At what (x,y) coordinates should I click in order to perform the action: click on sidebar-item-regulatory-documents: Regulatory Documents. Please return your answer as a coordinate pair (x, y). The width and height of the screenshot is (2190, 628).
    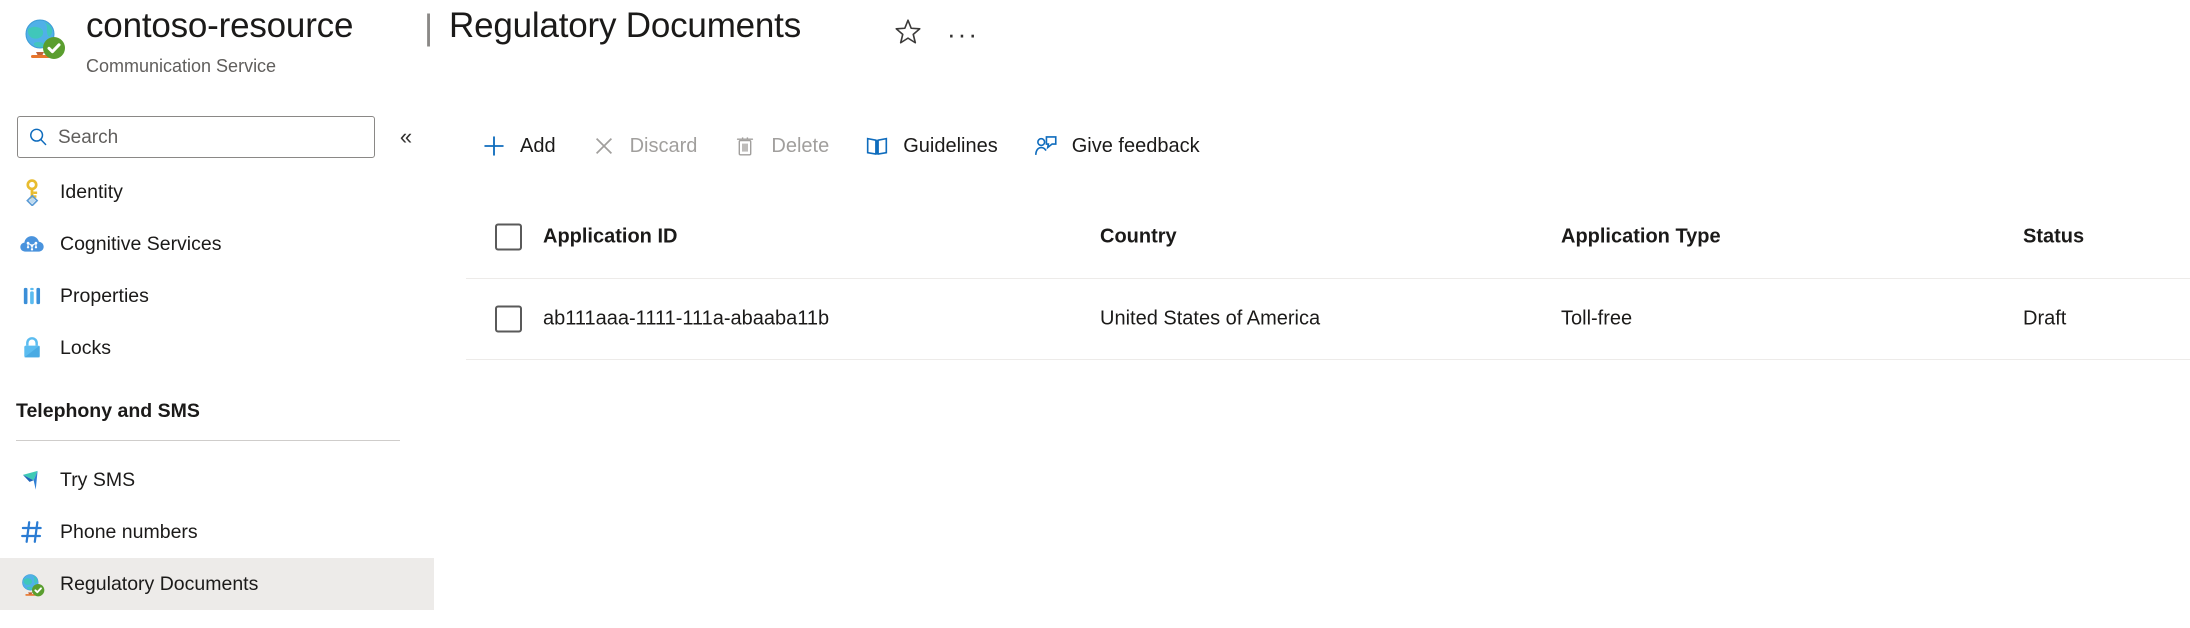
    Looking at the image, I should click on (217, 584).